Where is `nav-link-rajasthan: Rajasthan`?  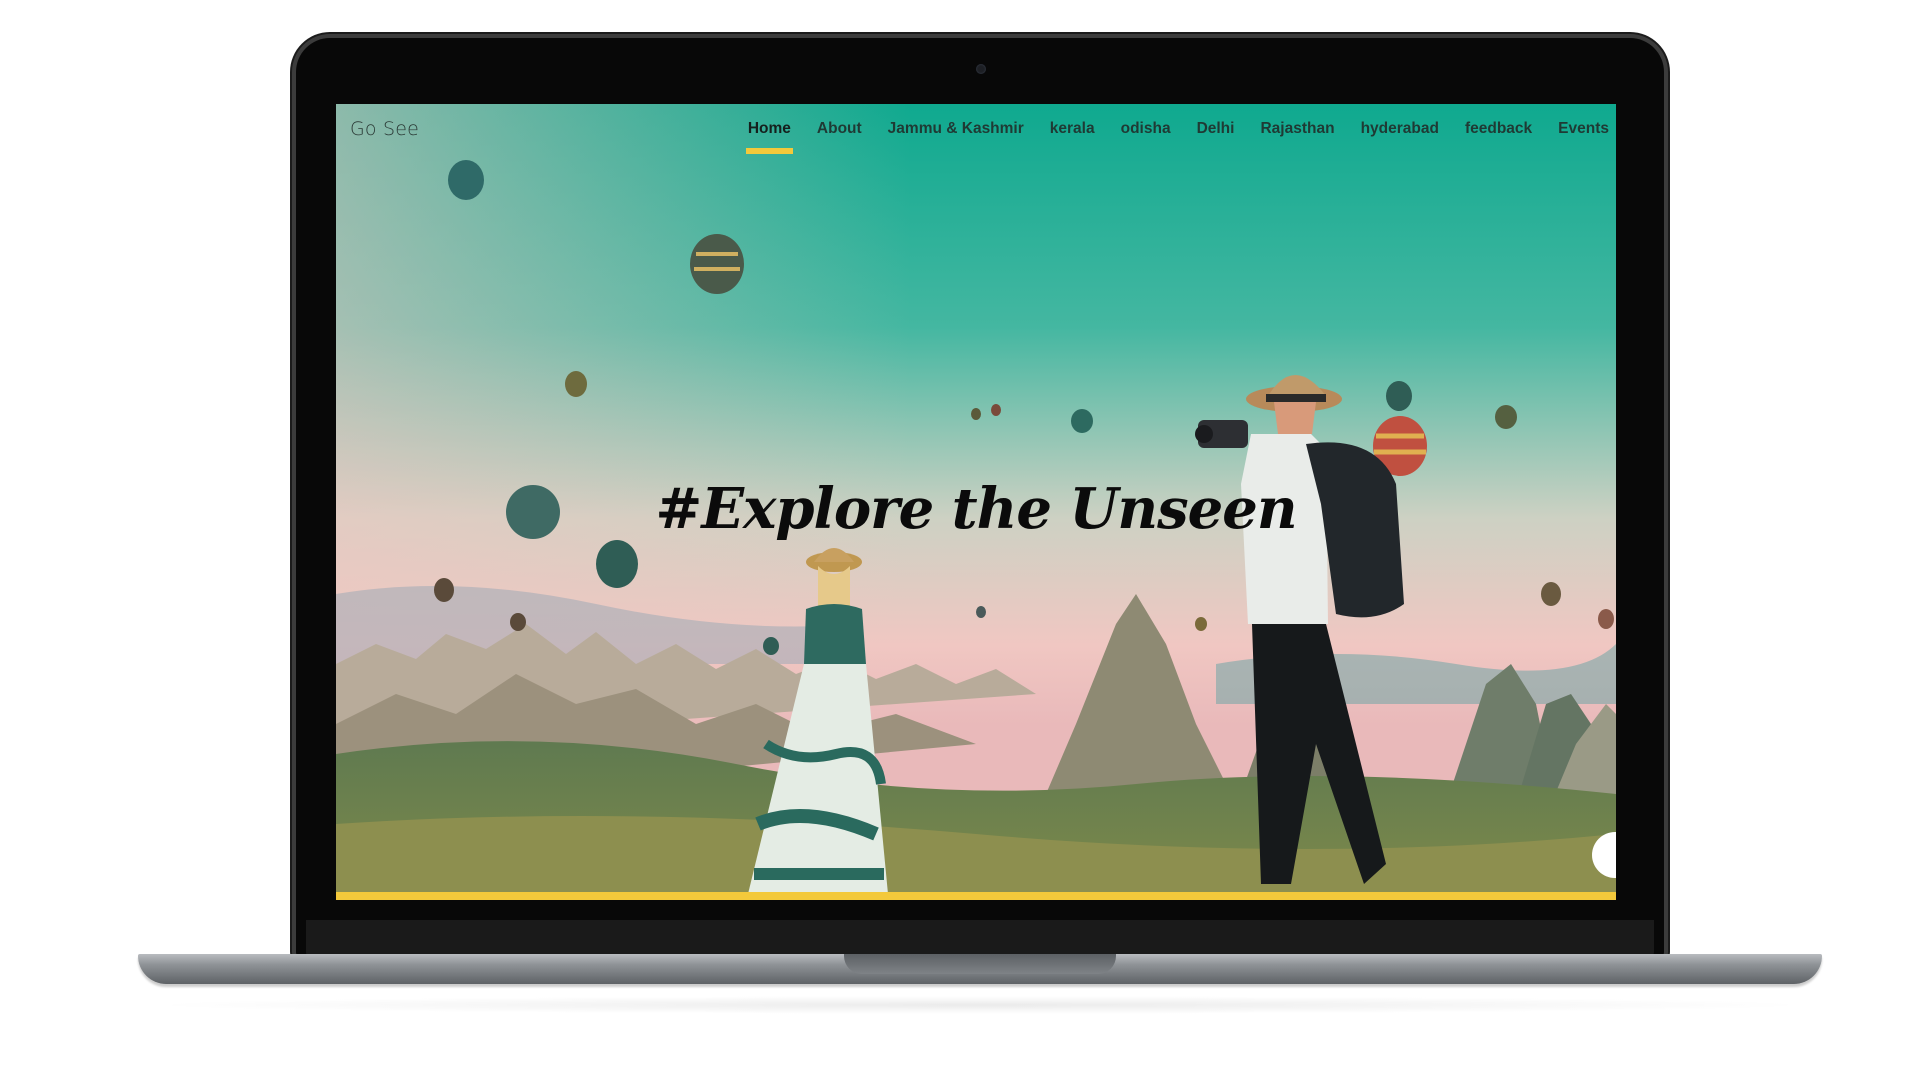
nav-link-rajasthan: Rajasthan is located at coordinates (1297, 129).